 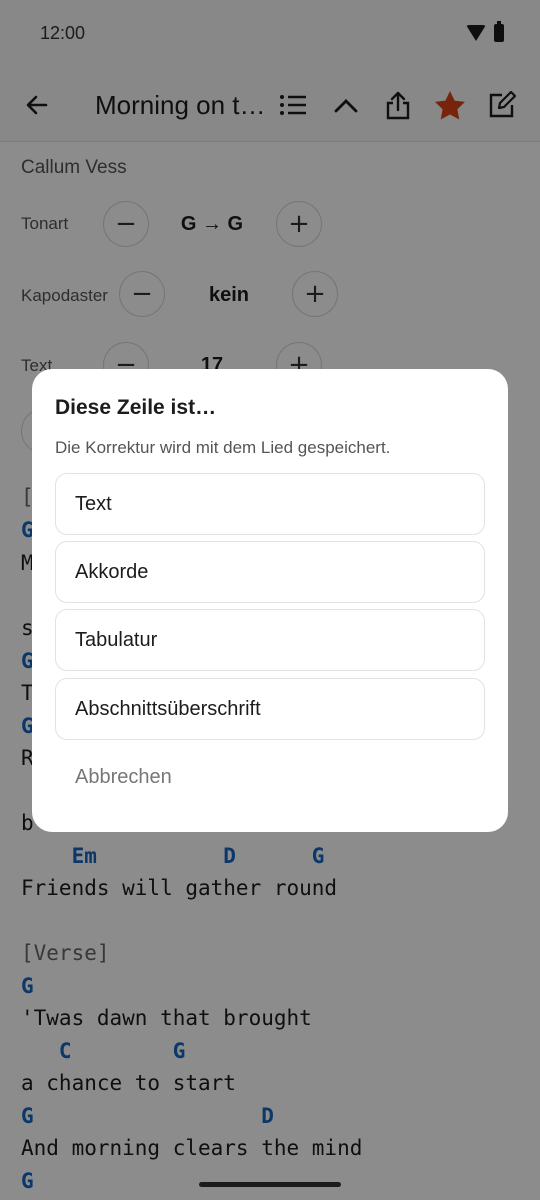 I want to click on option-text-button: Text, so click(x=270, y=504).